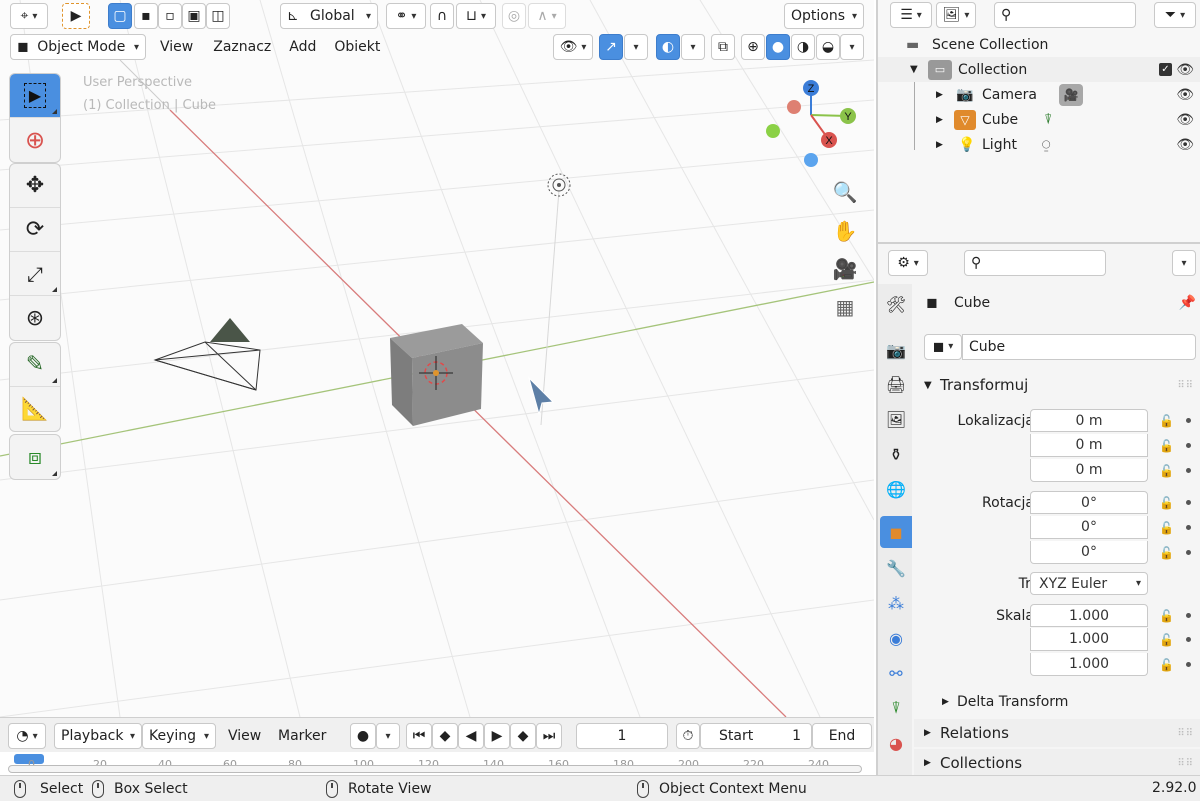 The height and width of the screenshot is (801, 1200). Describe the element at coordinates (357, 47) in the screenshot. I see `menu-object: Obiekt` at that location.